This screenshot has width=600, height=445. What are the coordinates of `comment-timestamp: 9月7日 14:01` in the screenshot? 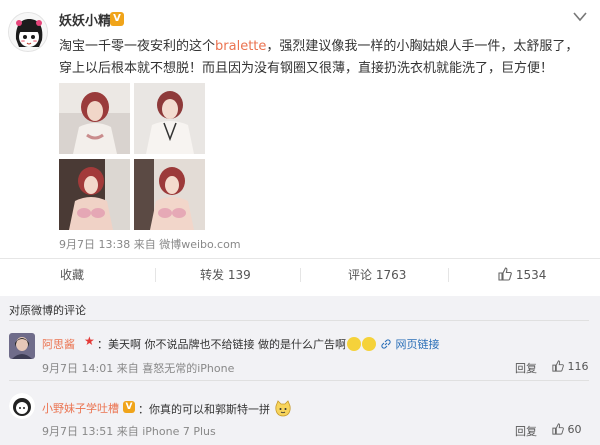 It's located at (78, 368).